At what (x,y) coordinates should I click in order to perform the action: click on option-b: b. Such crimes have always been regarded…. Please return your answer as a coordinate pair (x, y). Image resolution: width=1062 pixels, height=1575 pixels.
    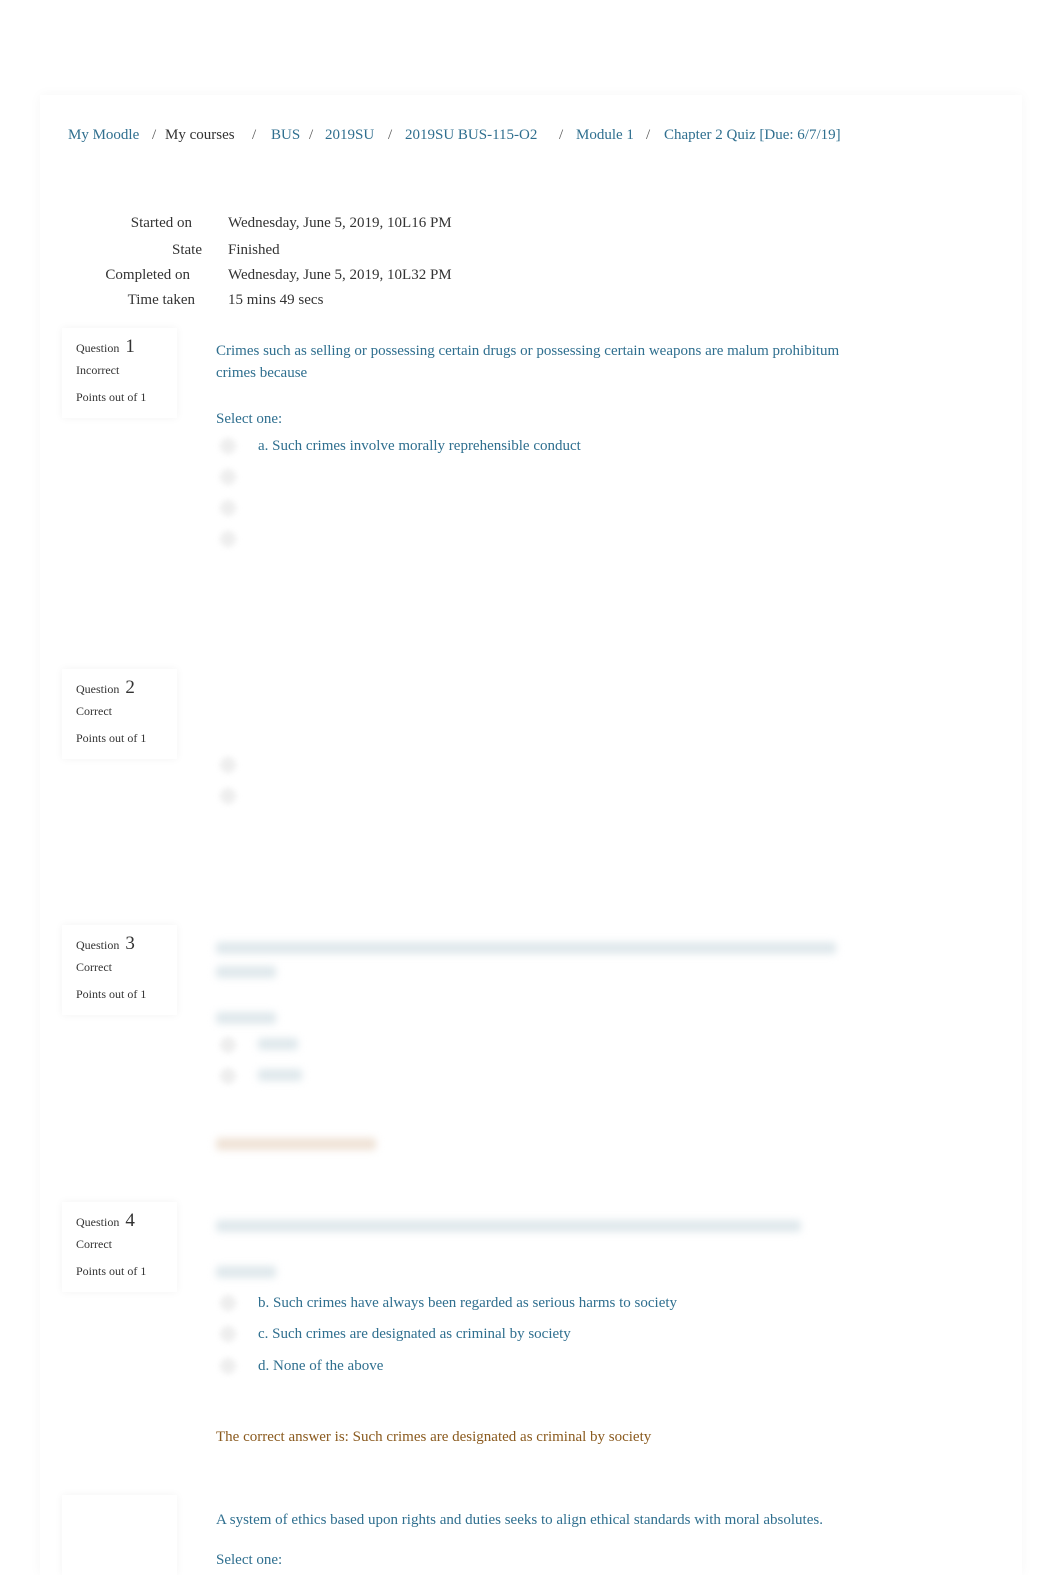
    Looking at the image, I should click on (467, 1303).